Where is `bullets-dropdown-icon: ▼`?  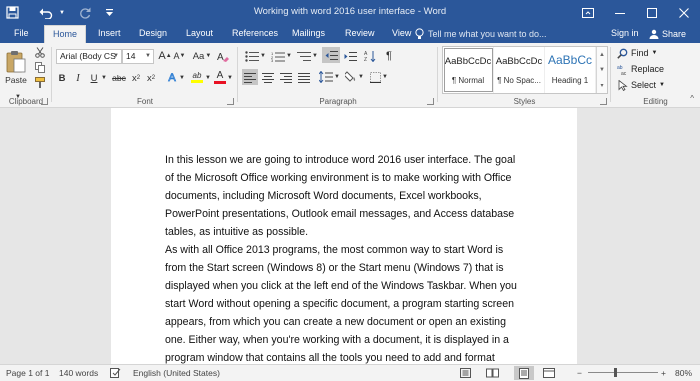 bullets-dropdown-icon: ▼ is located at coordinates (263, 56).